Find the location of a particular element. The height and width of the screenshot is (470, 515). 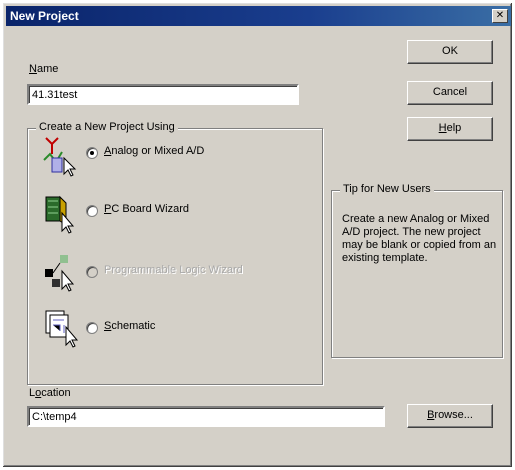

pcb-rest: C Board Wizard is located at coordinates (150, 209).